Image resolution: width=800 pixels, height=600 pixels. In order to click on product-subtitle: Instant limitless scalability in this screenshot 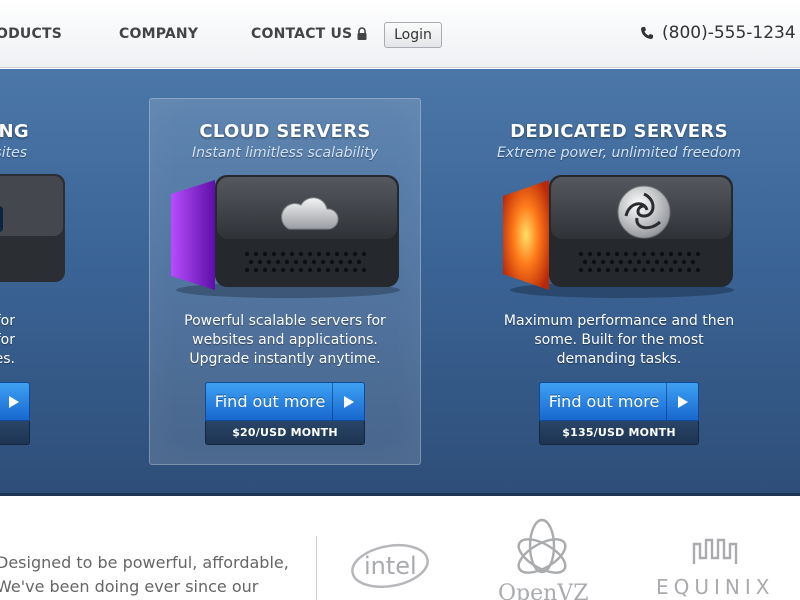, I will do `click(285, 153)`.